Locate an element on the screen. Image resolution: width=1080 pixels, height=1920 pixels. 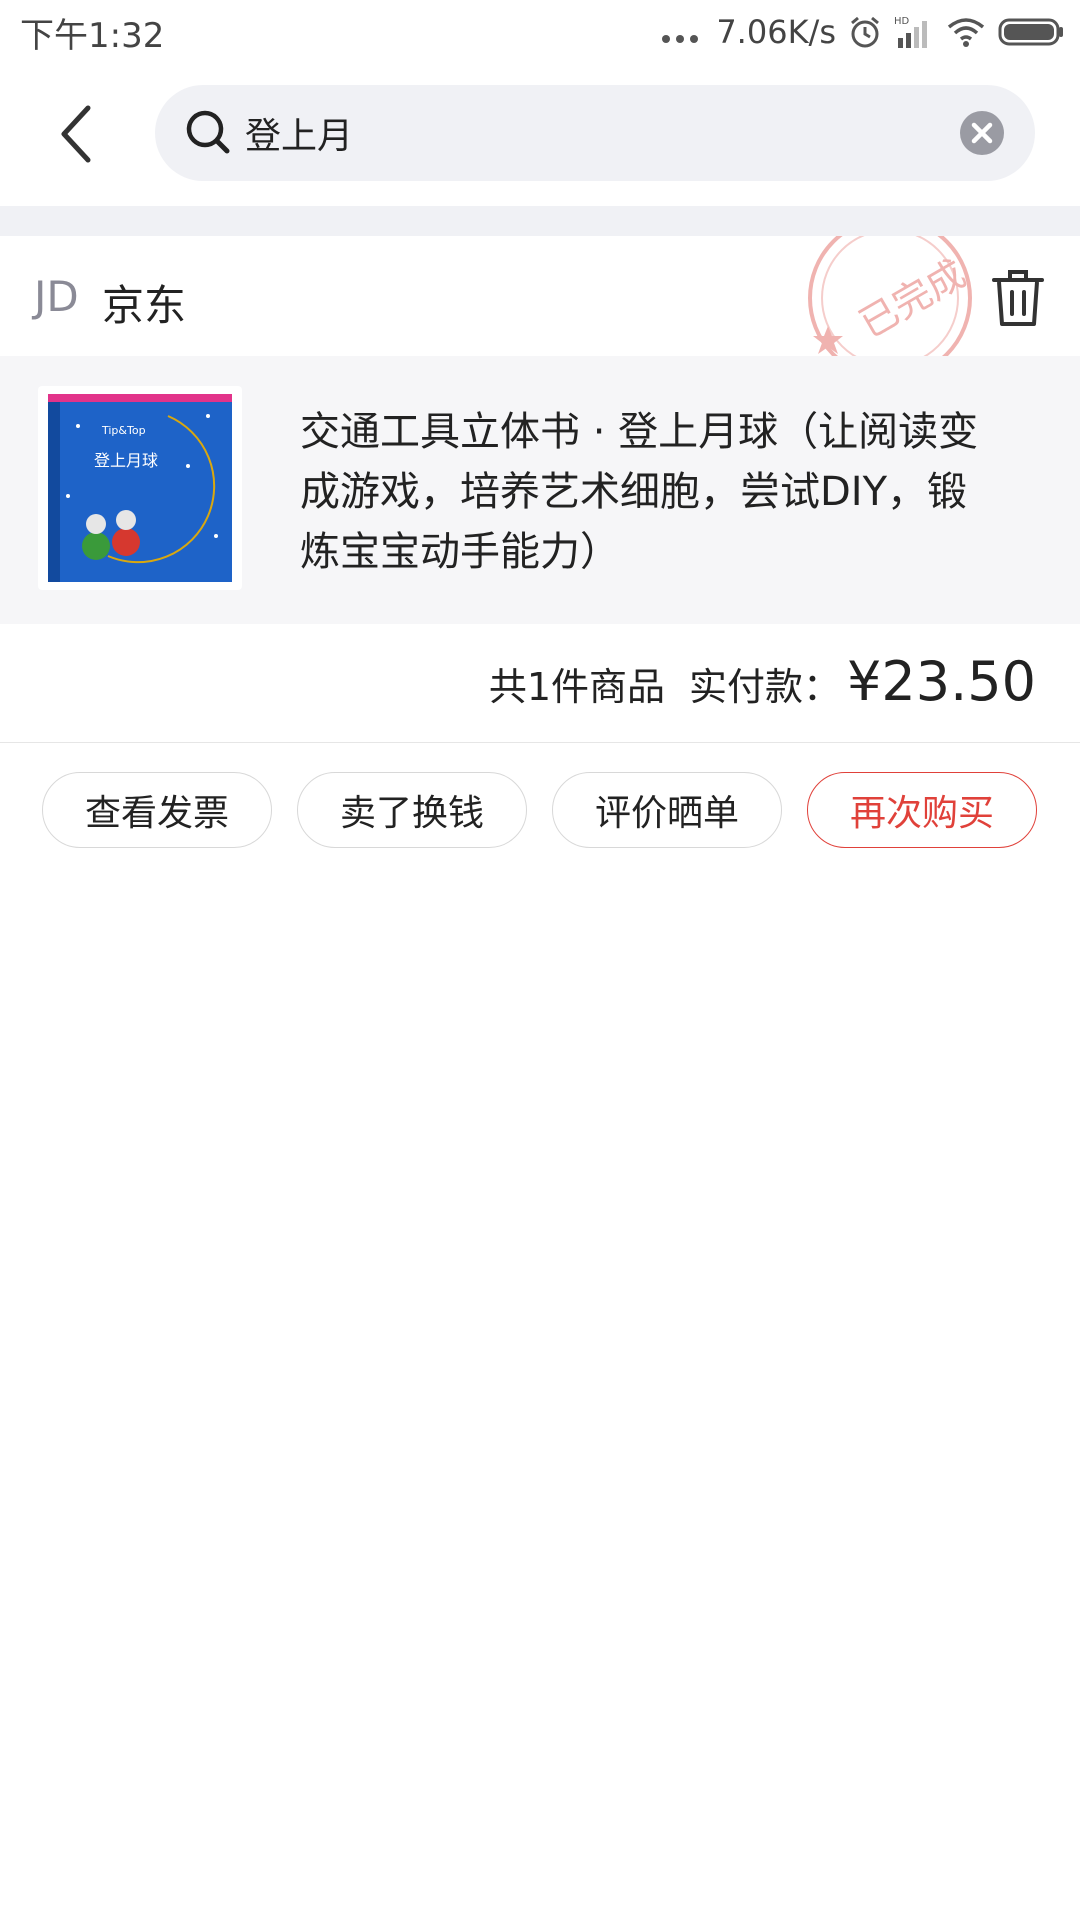
delete-button is located at coordinates (1018, 298).